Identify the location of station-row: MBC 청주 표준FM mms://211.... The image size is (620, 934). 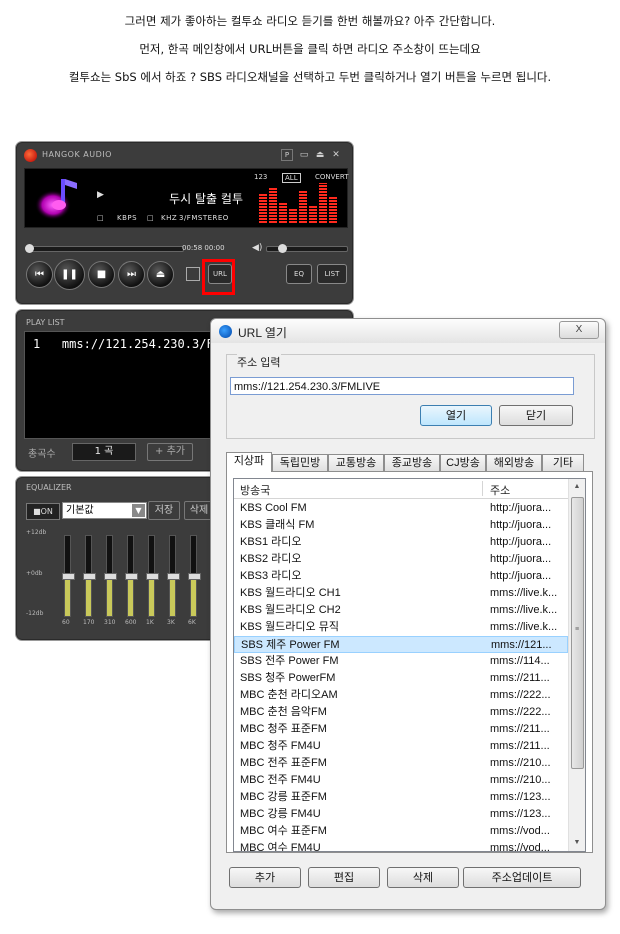
(401, 729).